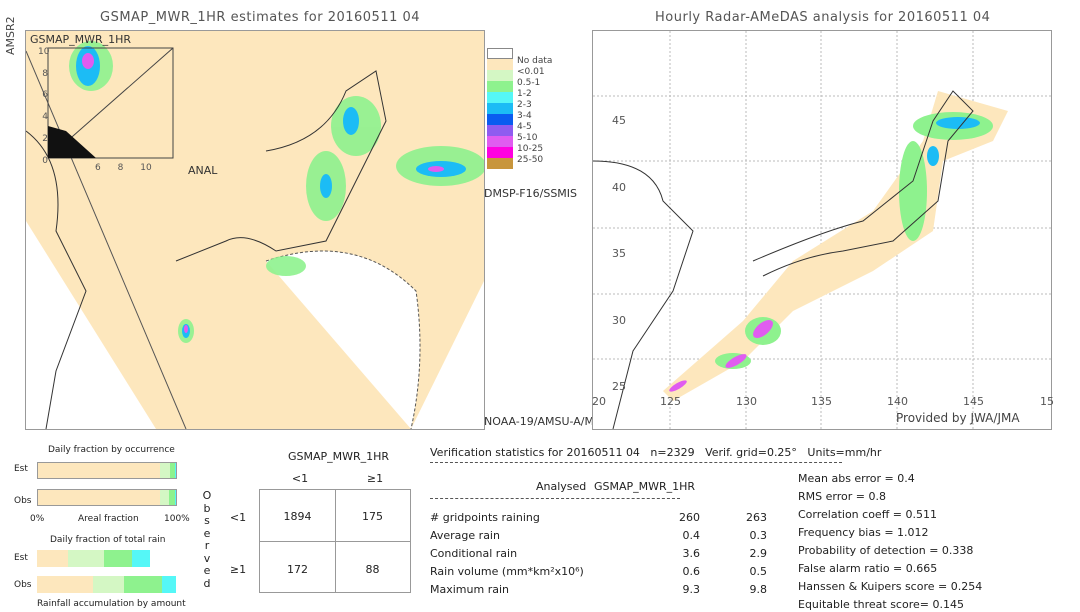 This screenshot has height=612, width=1080. I want to click on inset-tick: 6, so click(45, 95).